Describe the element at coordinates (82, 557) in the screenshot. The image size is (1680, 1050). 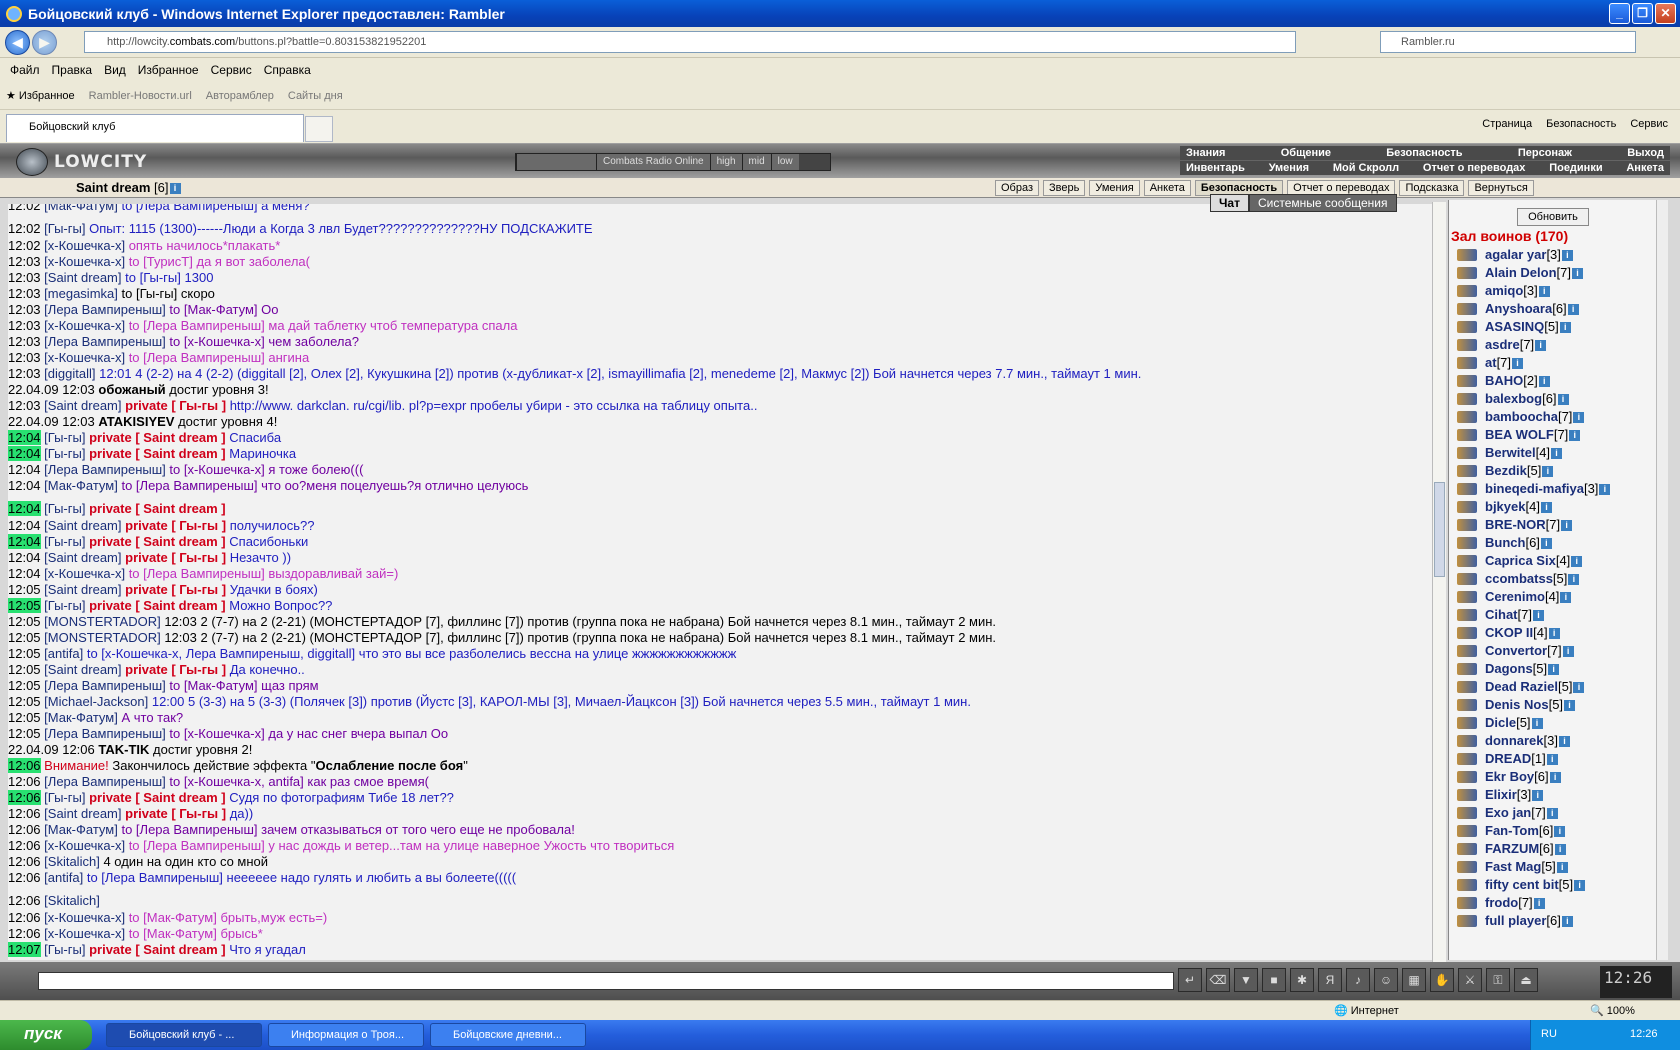
I see `chat-nick: [Saint dream]` at that location.